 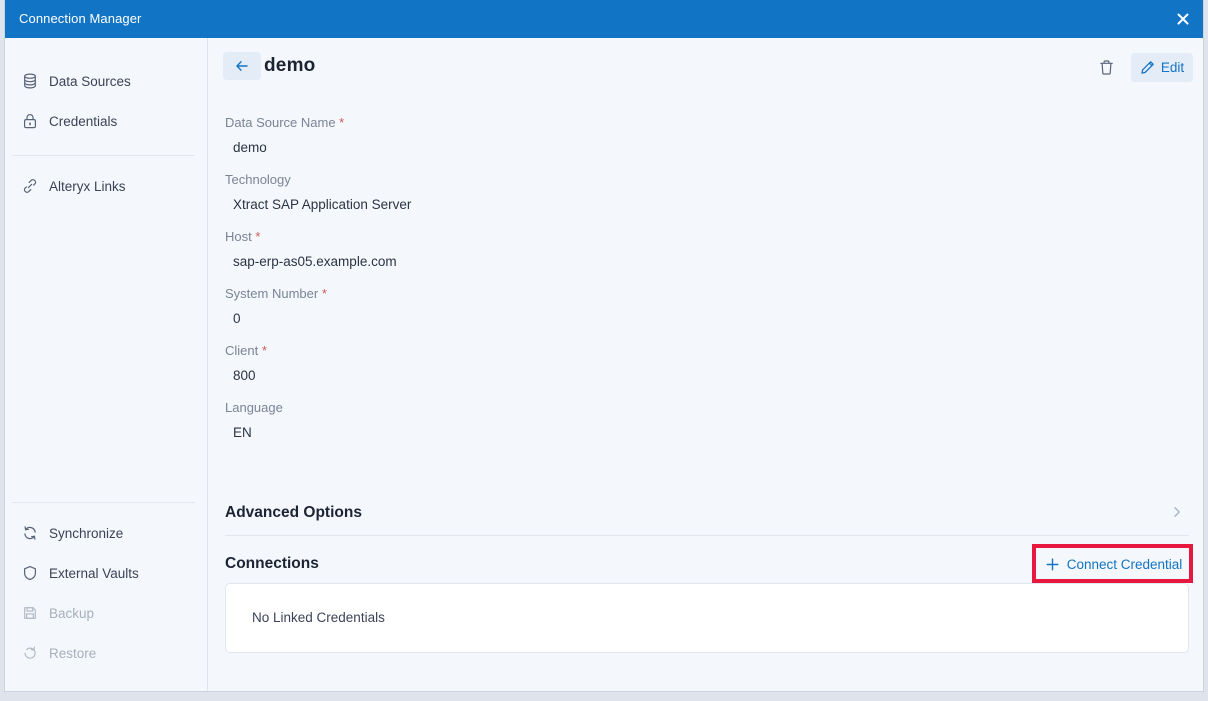 What do you see at coordinates (80, 18) in the screenshot?
I see `window-title: Connection Manager` at bounding box center [80, 18].